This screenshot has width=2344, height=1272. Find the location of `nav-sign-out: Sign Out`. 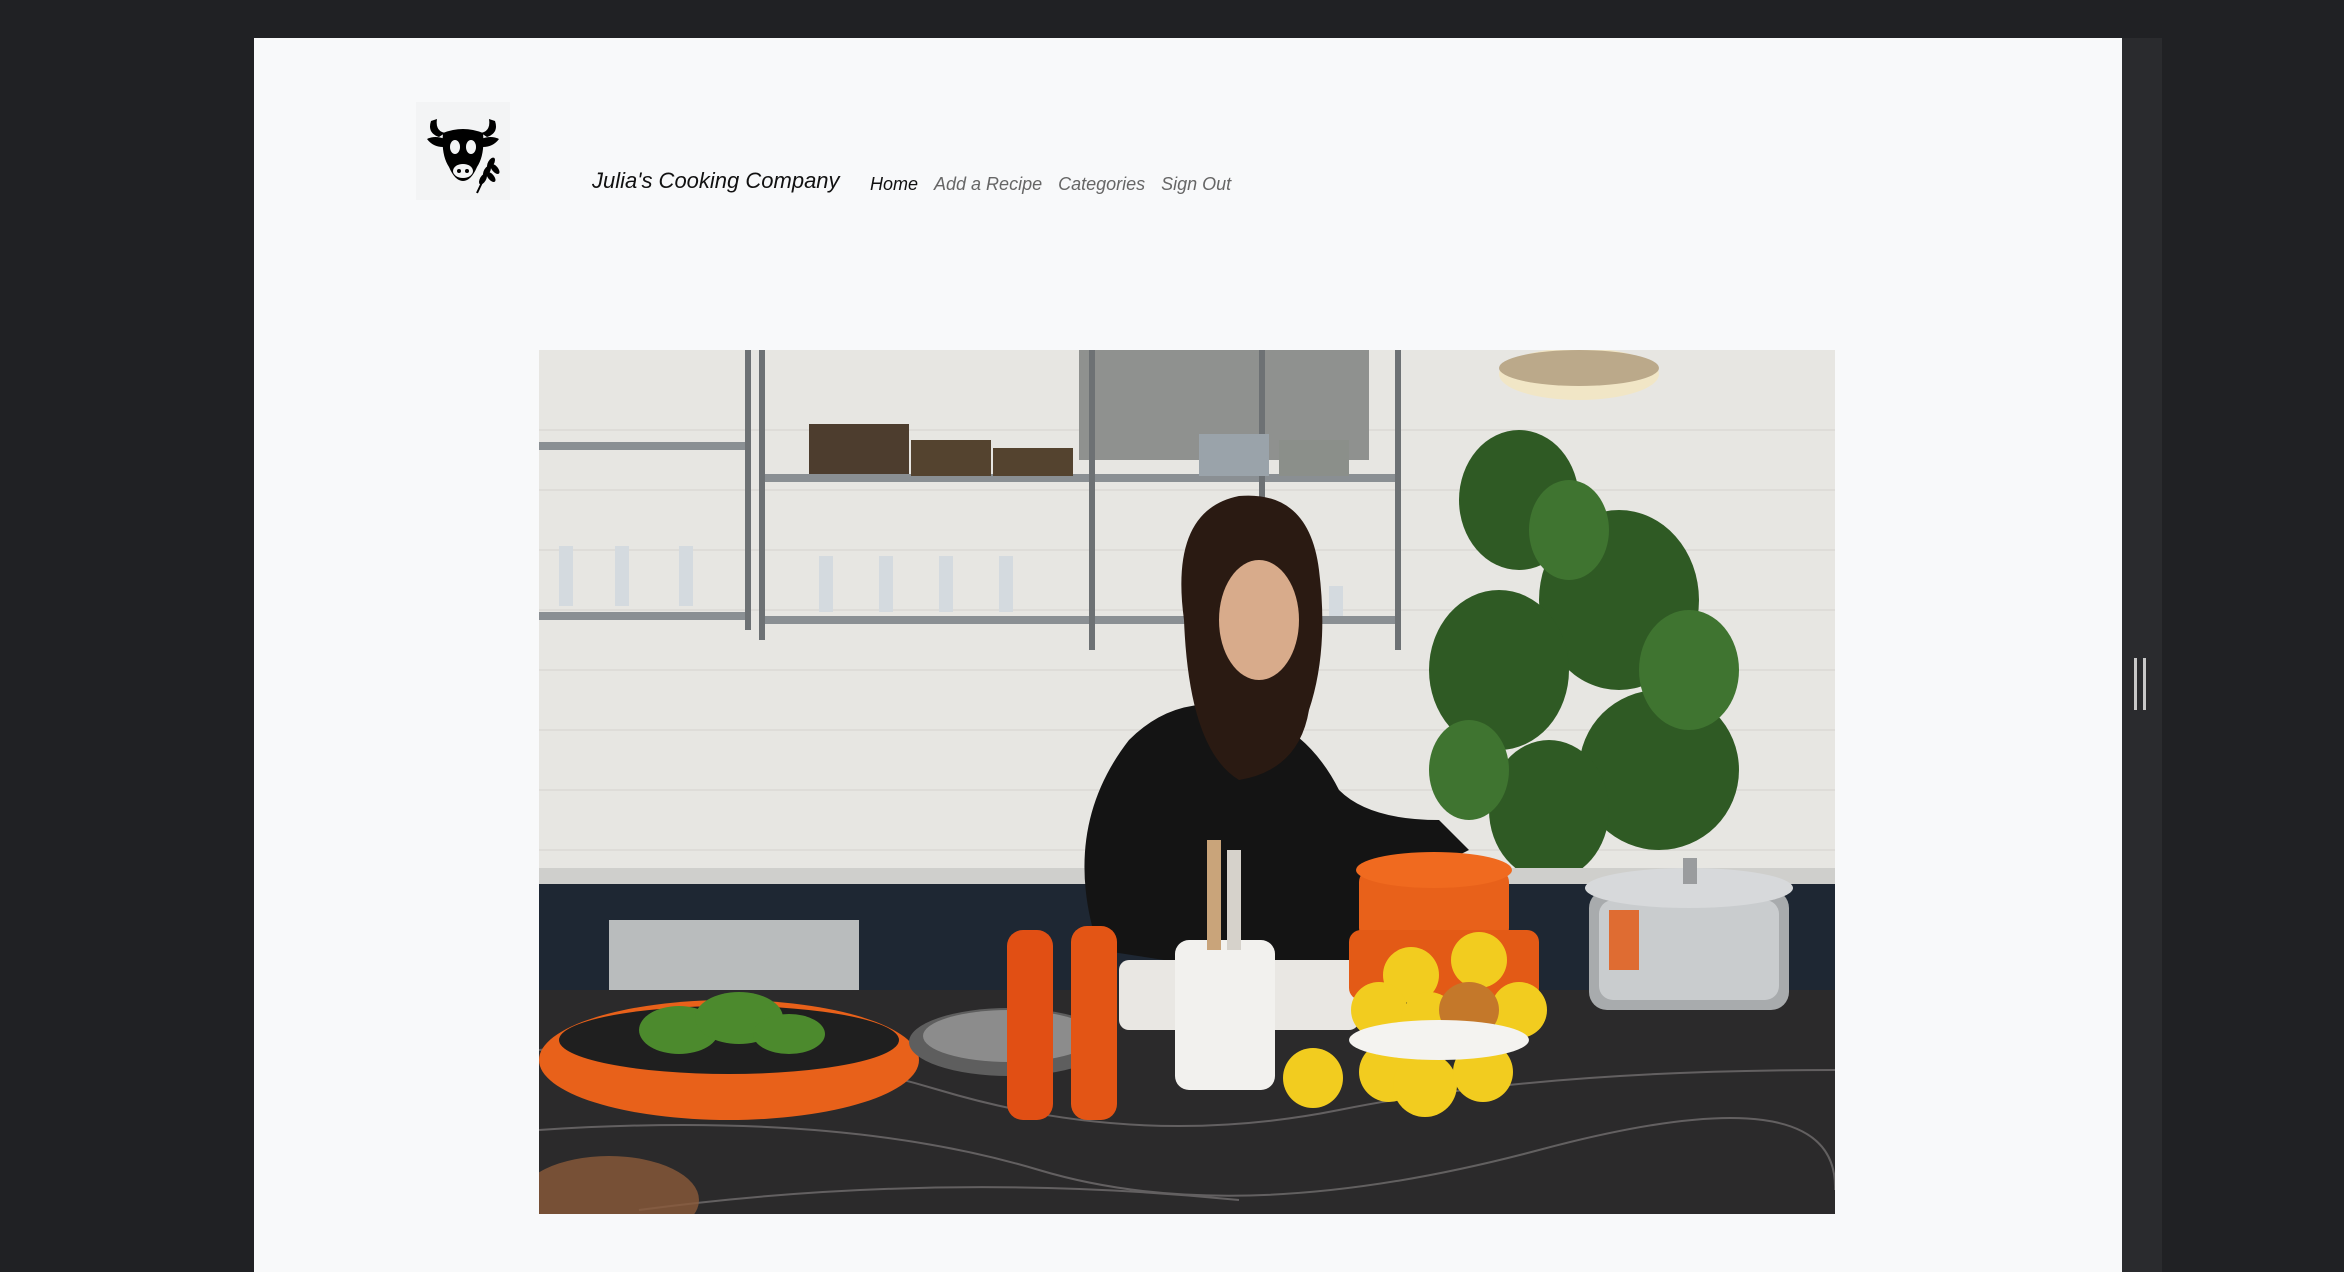

nav-sign-out: Sign Out is located at coordinates (1196, 184).